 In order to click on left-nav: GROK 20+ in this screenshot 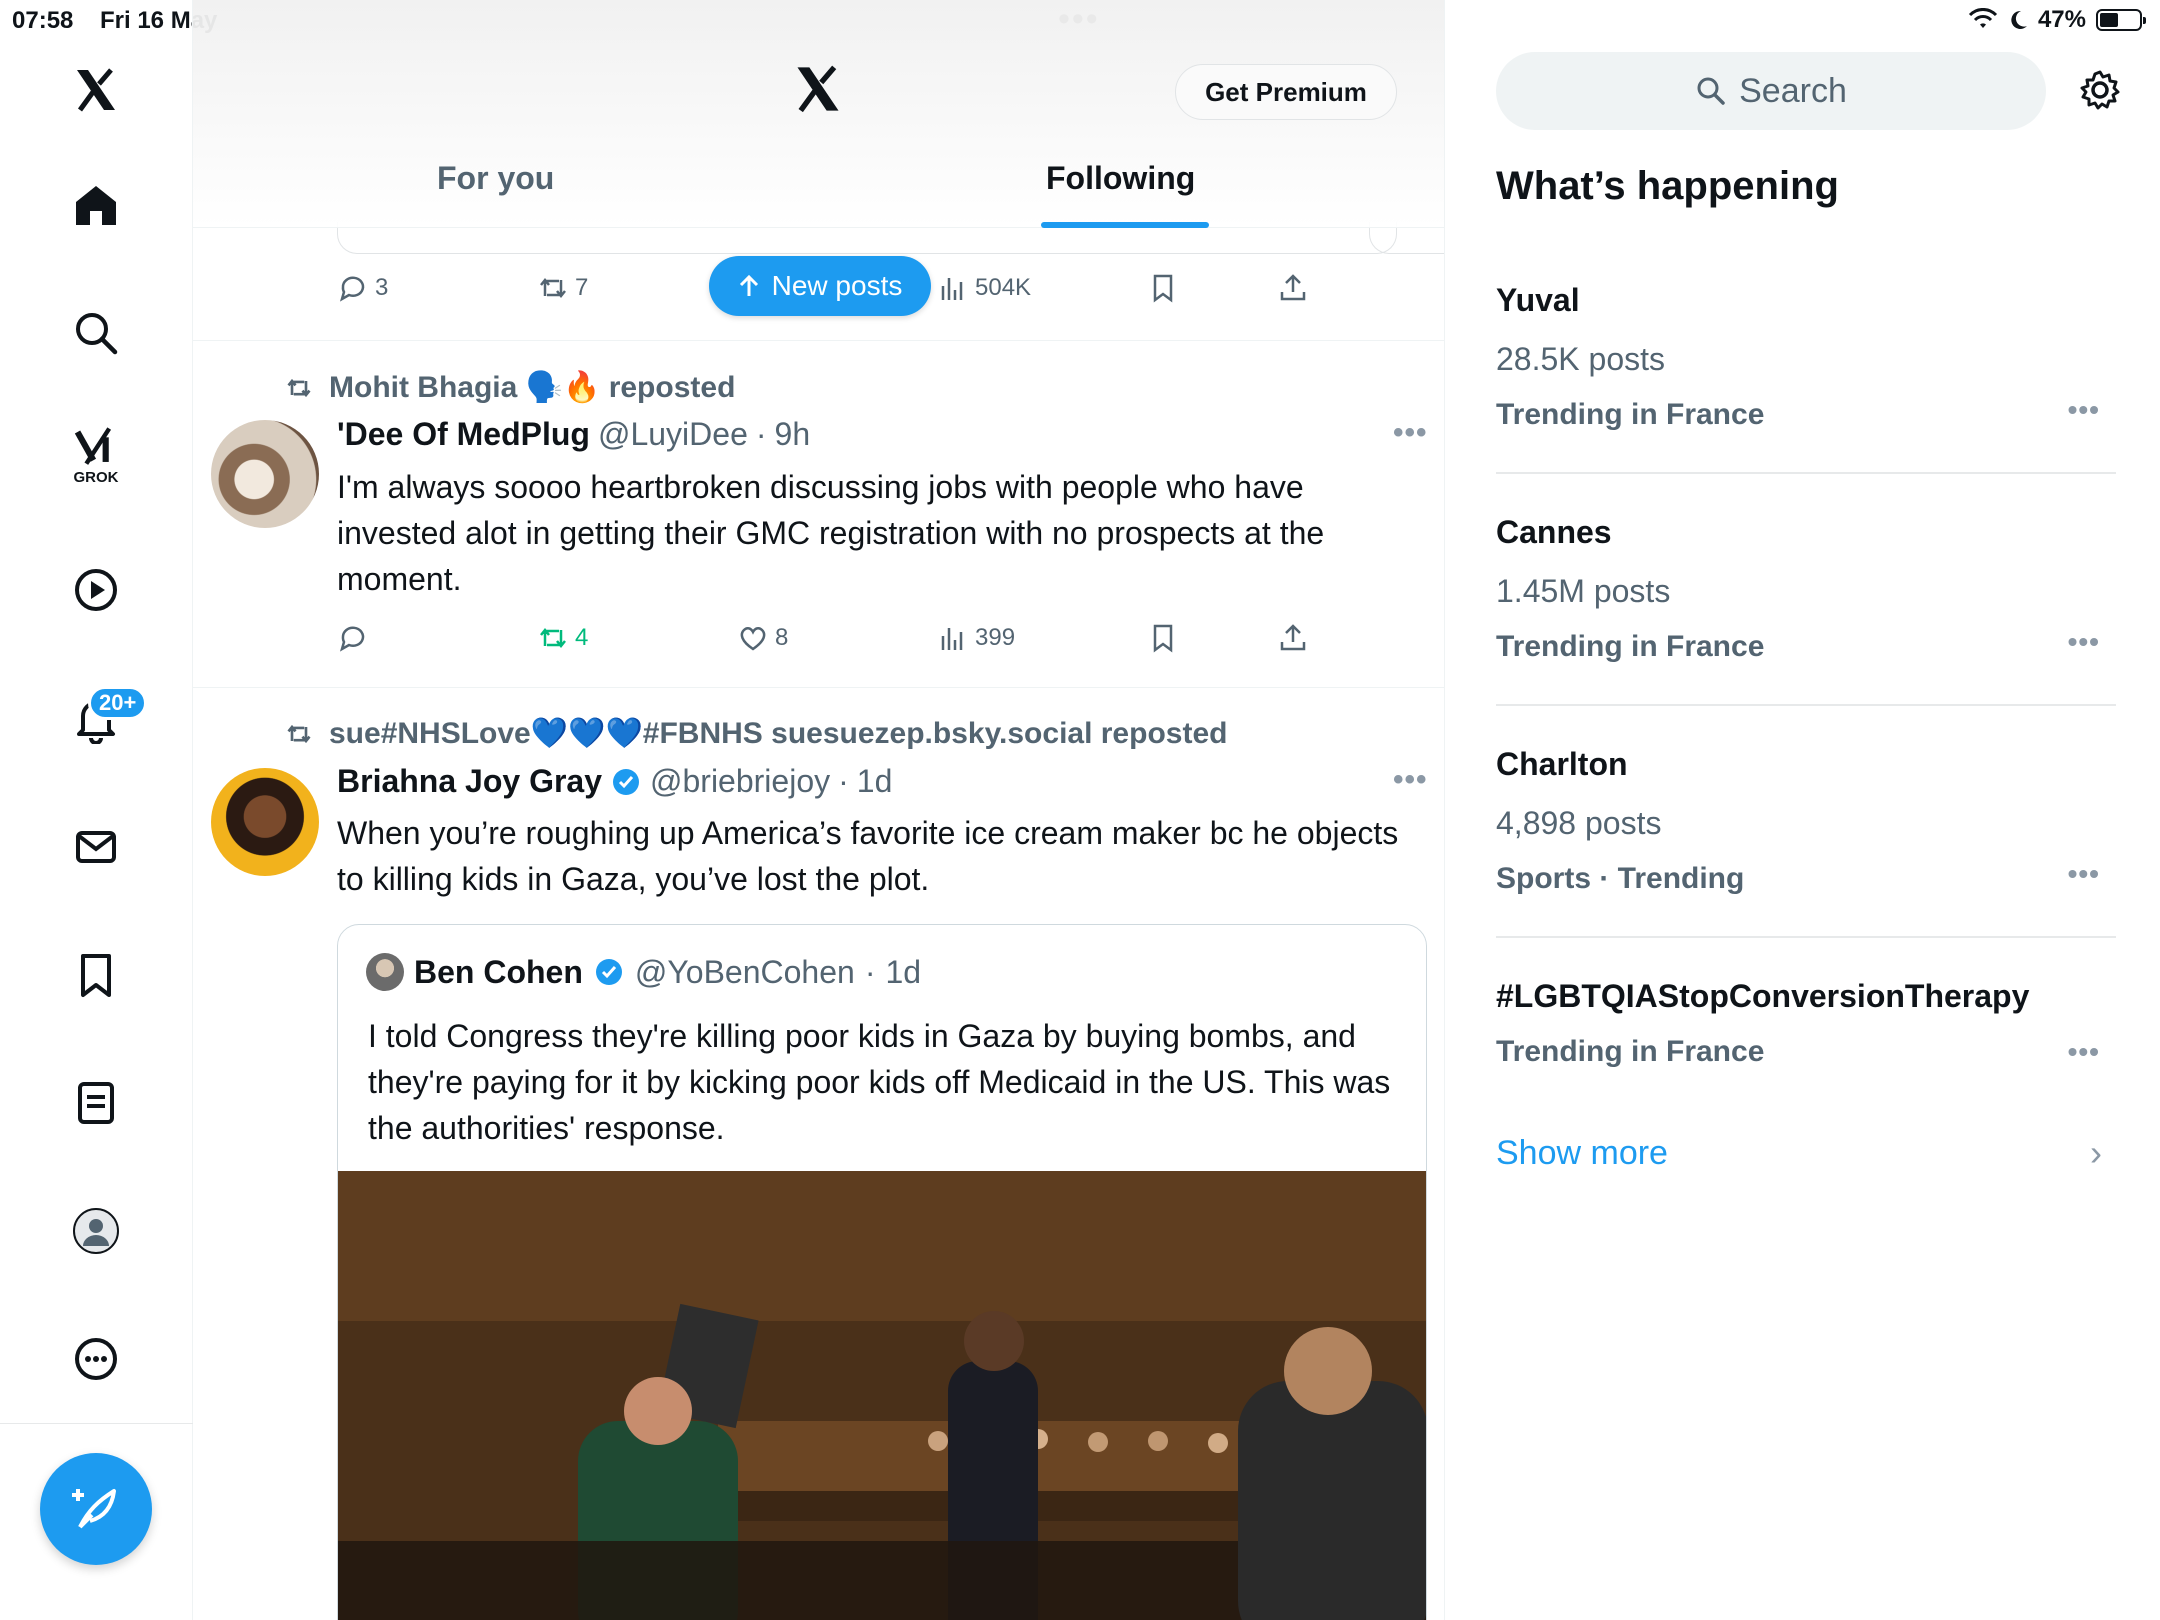, I will do `click(96, 810)`.